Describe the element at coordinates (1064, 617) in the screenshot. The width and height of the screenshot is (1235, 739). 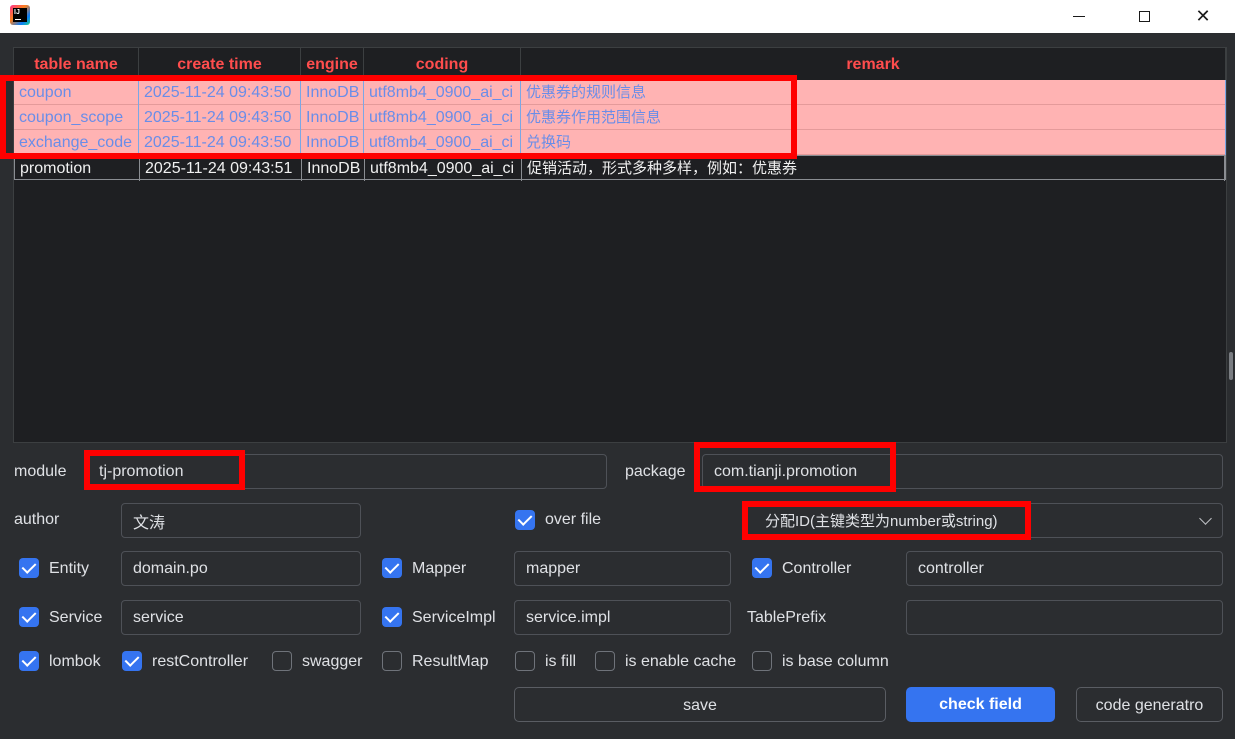
I see `tableprefix-input` at that location.